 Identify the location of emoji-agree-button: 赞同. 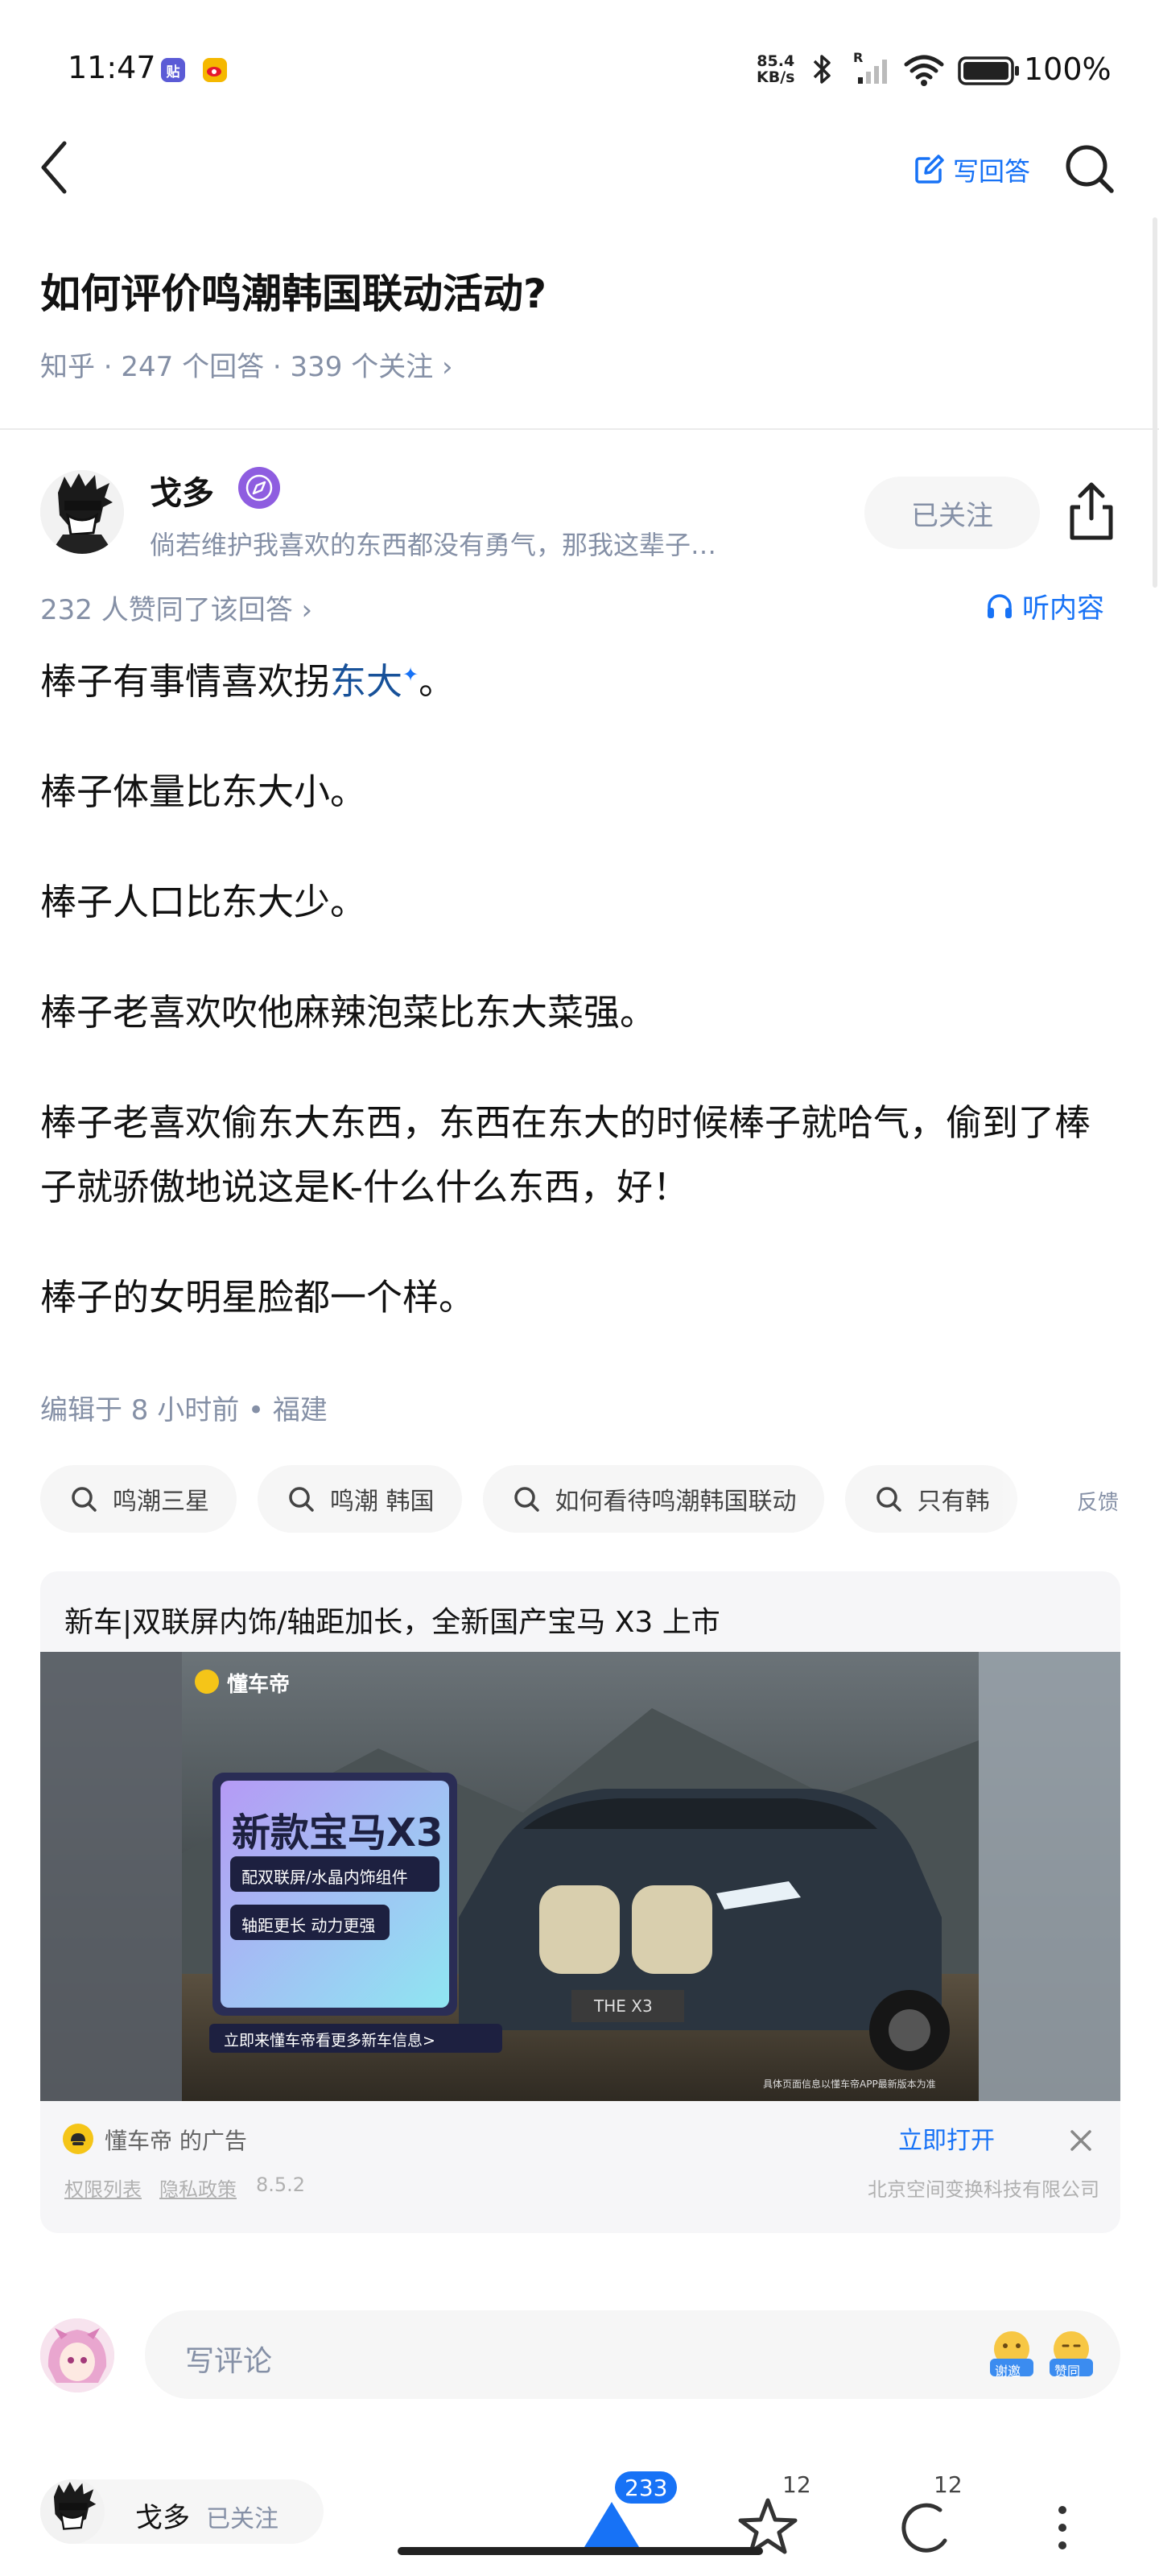
(1071, 2353).